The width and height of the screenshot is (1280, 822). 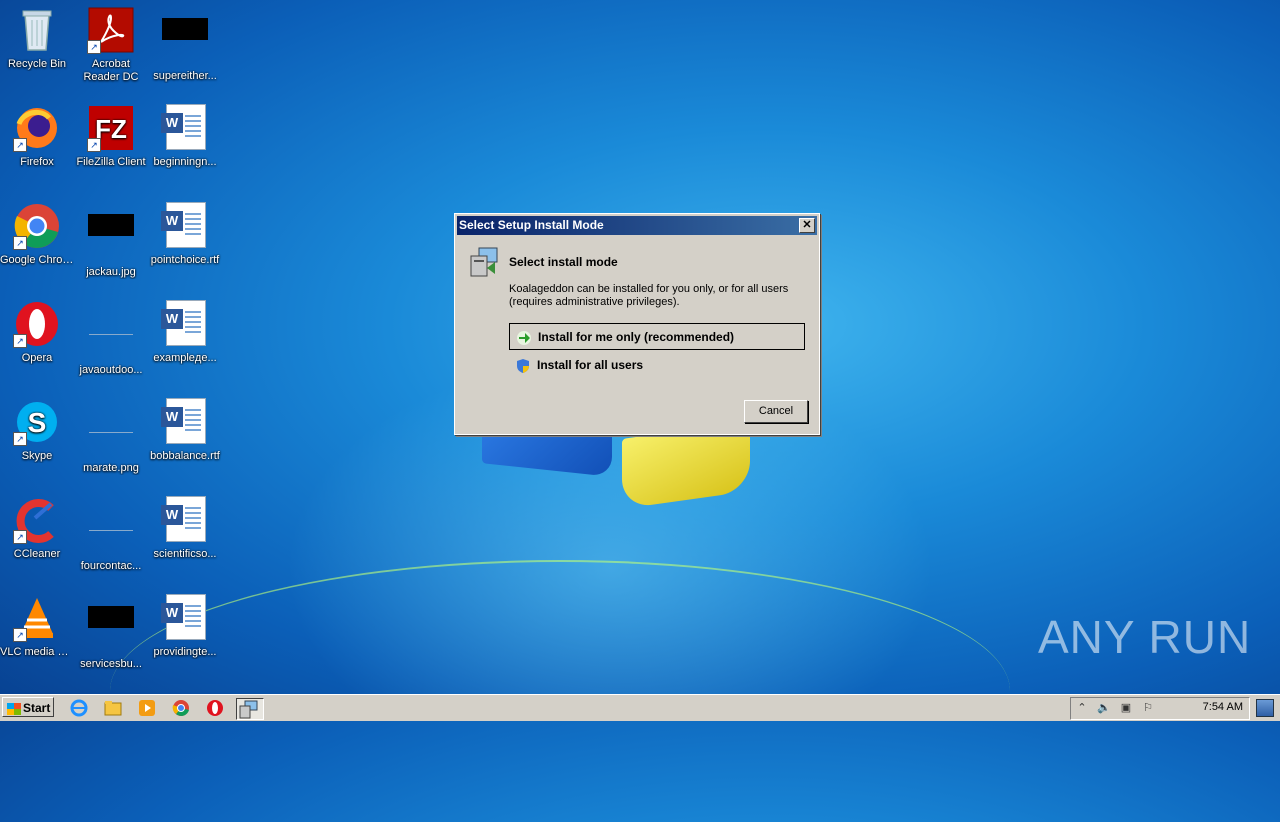 What do you see at coordinates (1223, 707) in the screenshot?
I see `clock: 7:54 AM` at bounding box center [1223, 707].